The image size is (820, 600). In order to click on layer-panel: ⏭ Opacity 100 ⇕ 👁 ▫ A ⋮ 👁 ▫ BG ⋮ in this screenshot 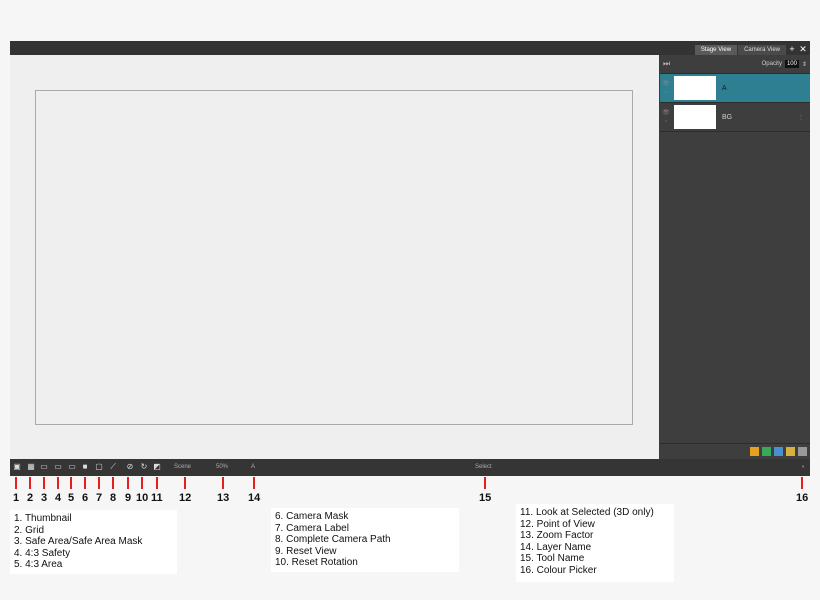, I will do `click(735, 257)`.